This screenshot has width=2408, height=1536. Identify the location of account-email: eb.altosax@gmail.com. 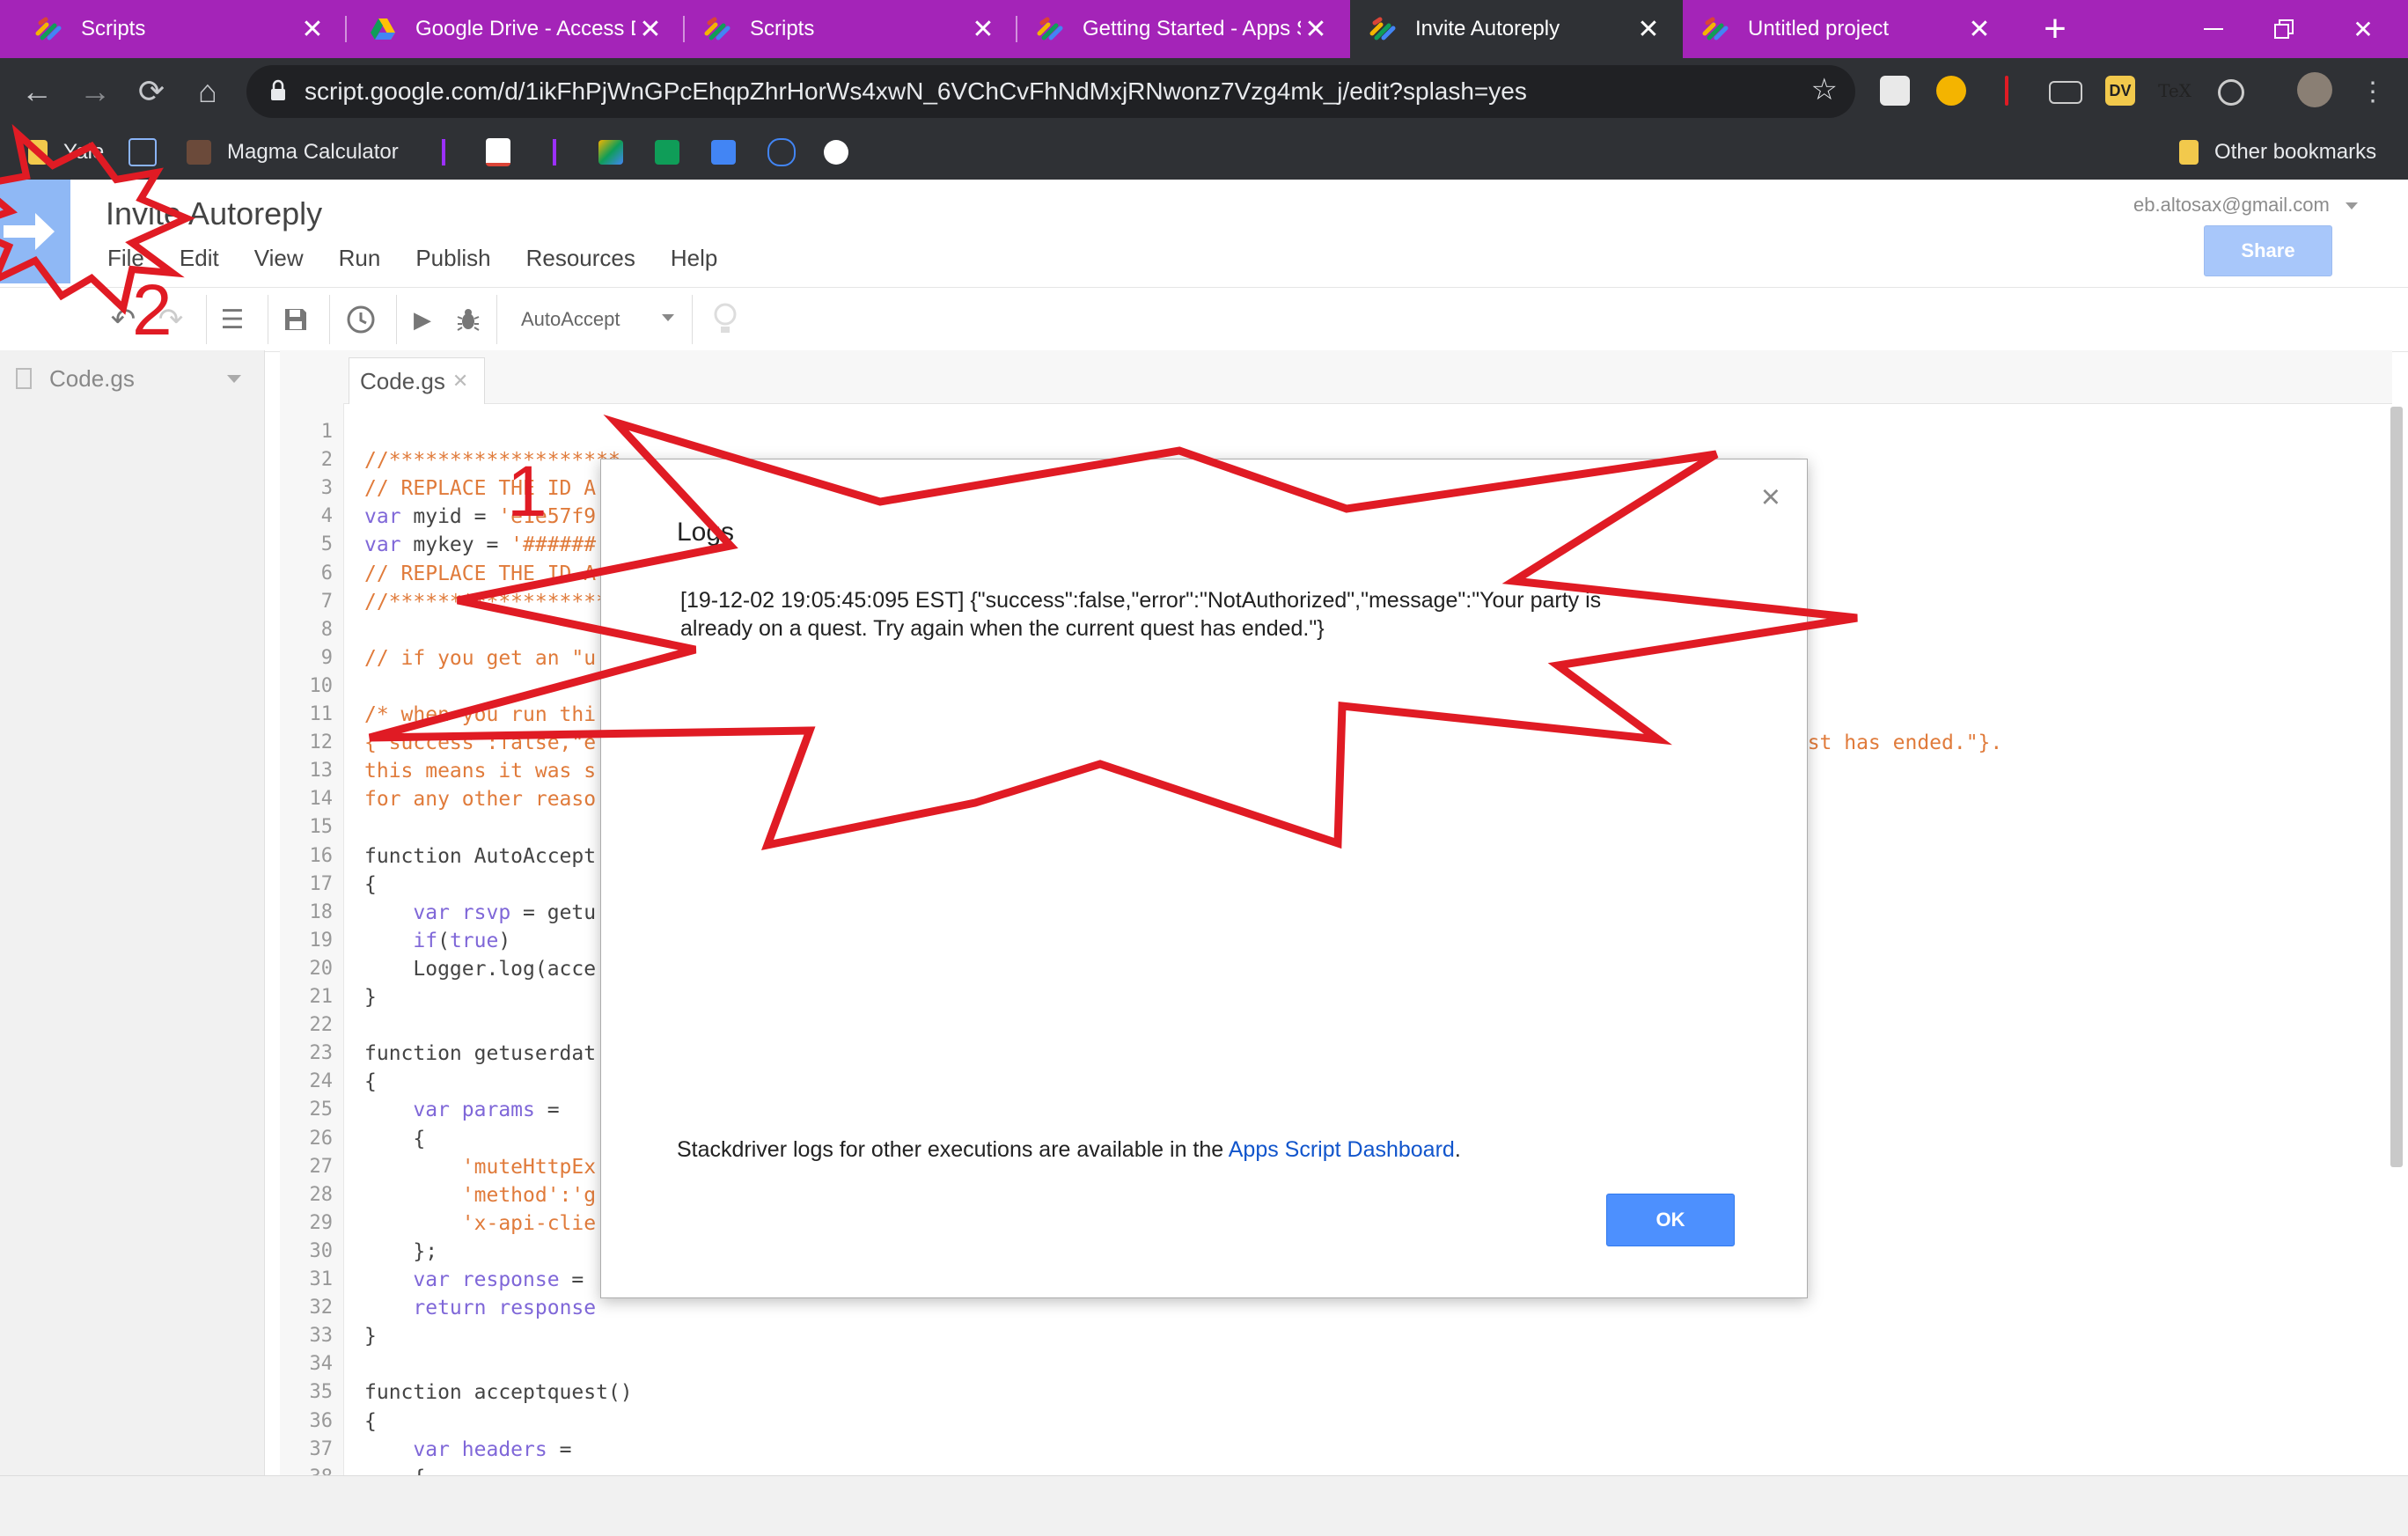
(2245, 205).